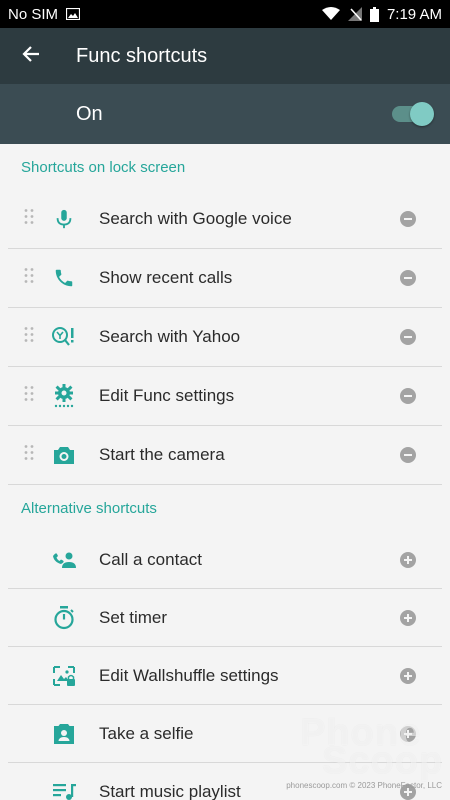 Image resolution: width=450 pixels, height=800 pixels. Describe the element at coordinates (64, 337) in the screenshot. I see `yahoo-search-icon` at that location.